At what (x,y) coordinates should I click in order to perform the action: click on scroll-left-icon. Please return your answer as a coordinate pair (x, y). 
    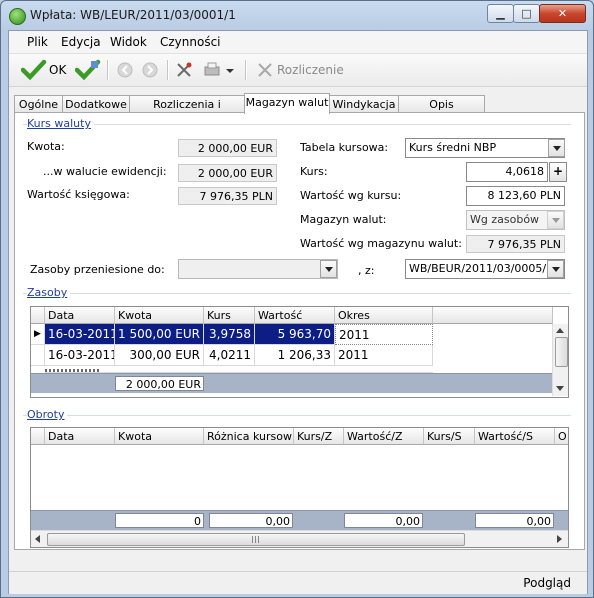
    Looking at the image, I should click on (37, 539).